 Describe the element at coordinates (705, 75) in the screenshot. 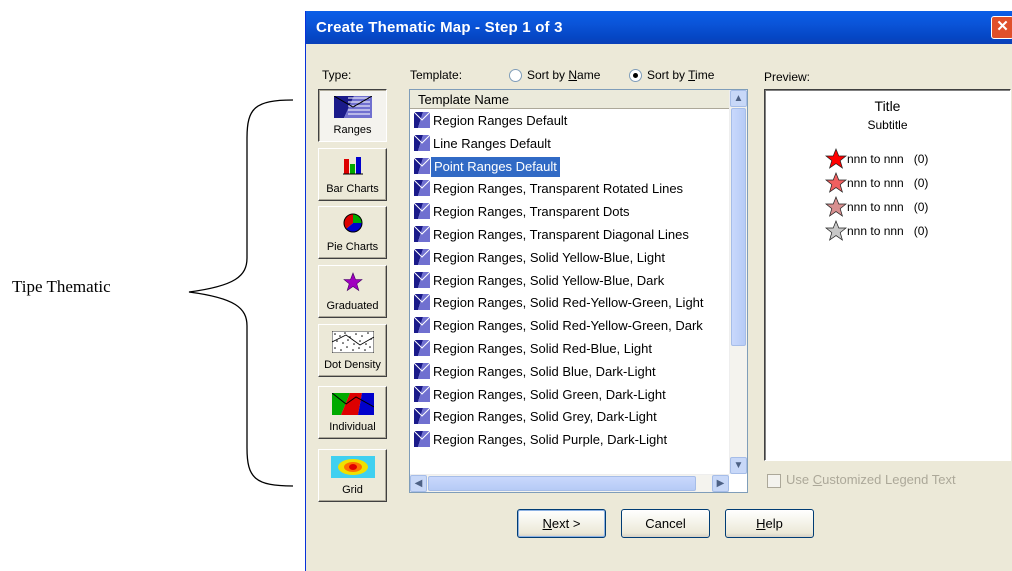

I see `sort-by-time-rest: ime` at that location.